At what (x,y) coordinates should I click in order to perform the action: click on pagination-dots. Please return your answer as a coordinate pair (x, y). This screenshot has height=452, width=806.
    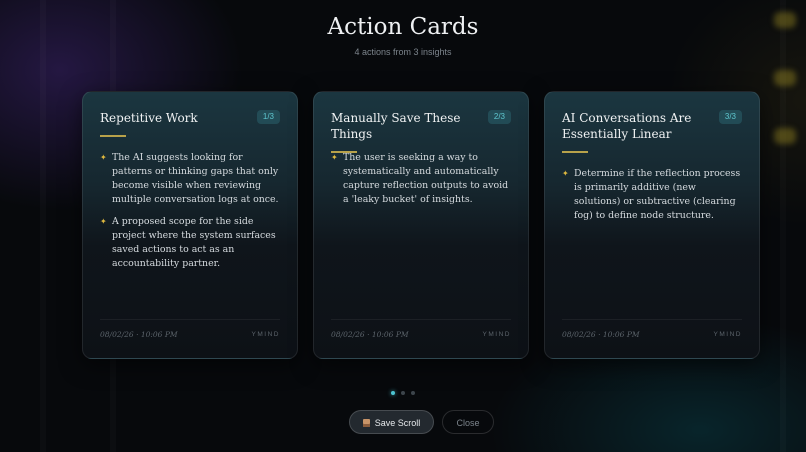
    Looking at the image, I should click on (403, 393).